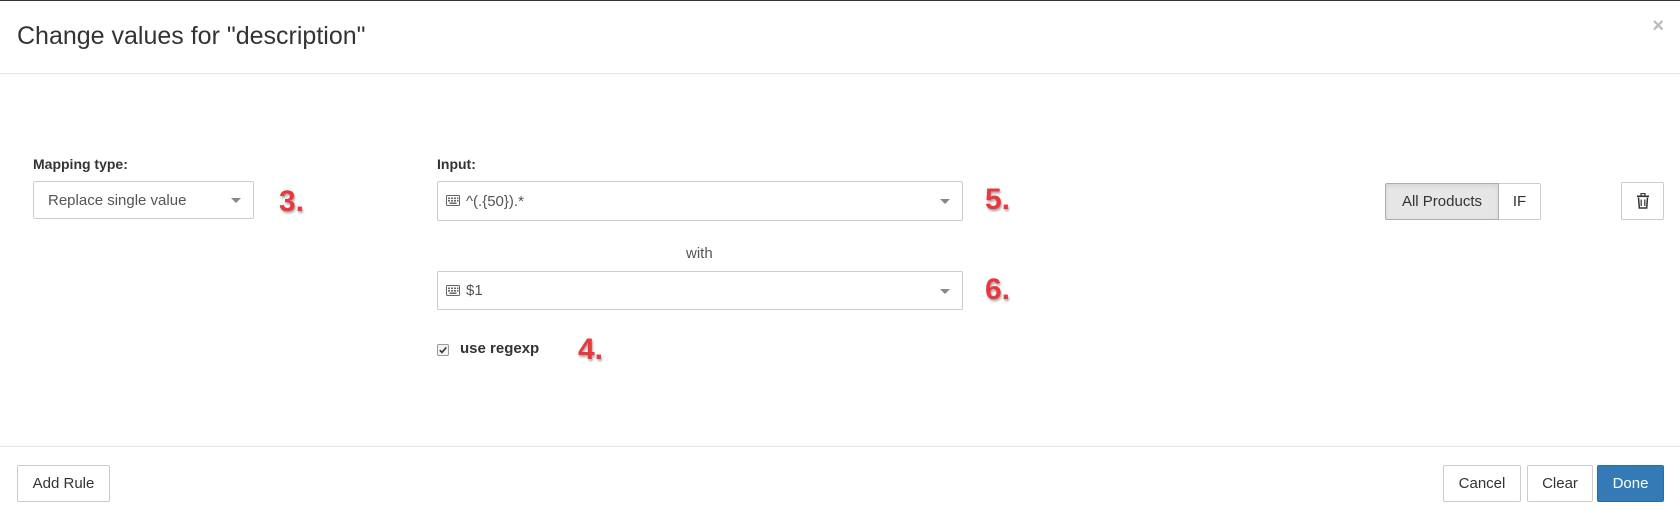  I want to click on if-button: IF, so click(1520, 201).